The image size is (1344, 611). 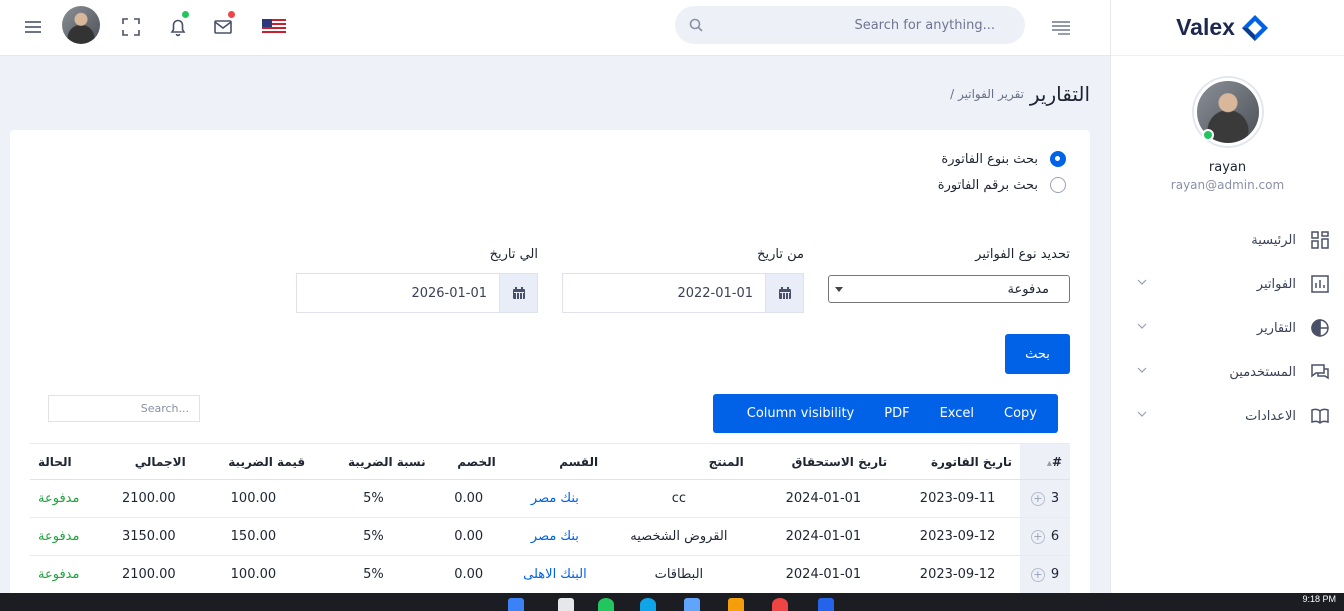 What do you see at coordinates (33, 27) in the screenshot?
I see `hamburger-icon` at bounding box center [33, 27].